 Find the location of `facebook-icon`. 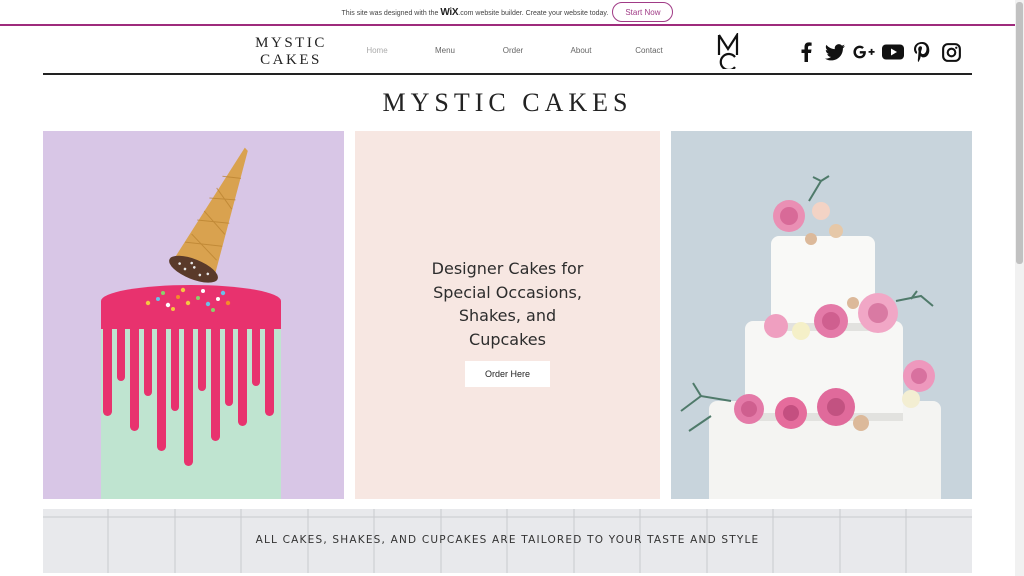

facebook-icon is located at coordinates (806, 52).